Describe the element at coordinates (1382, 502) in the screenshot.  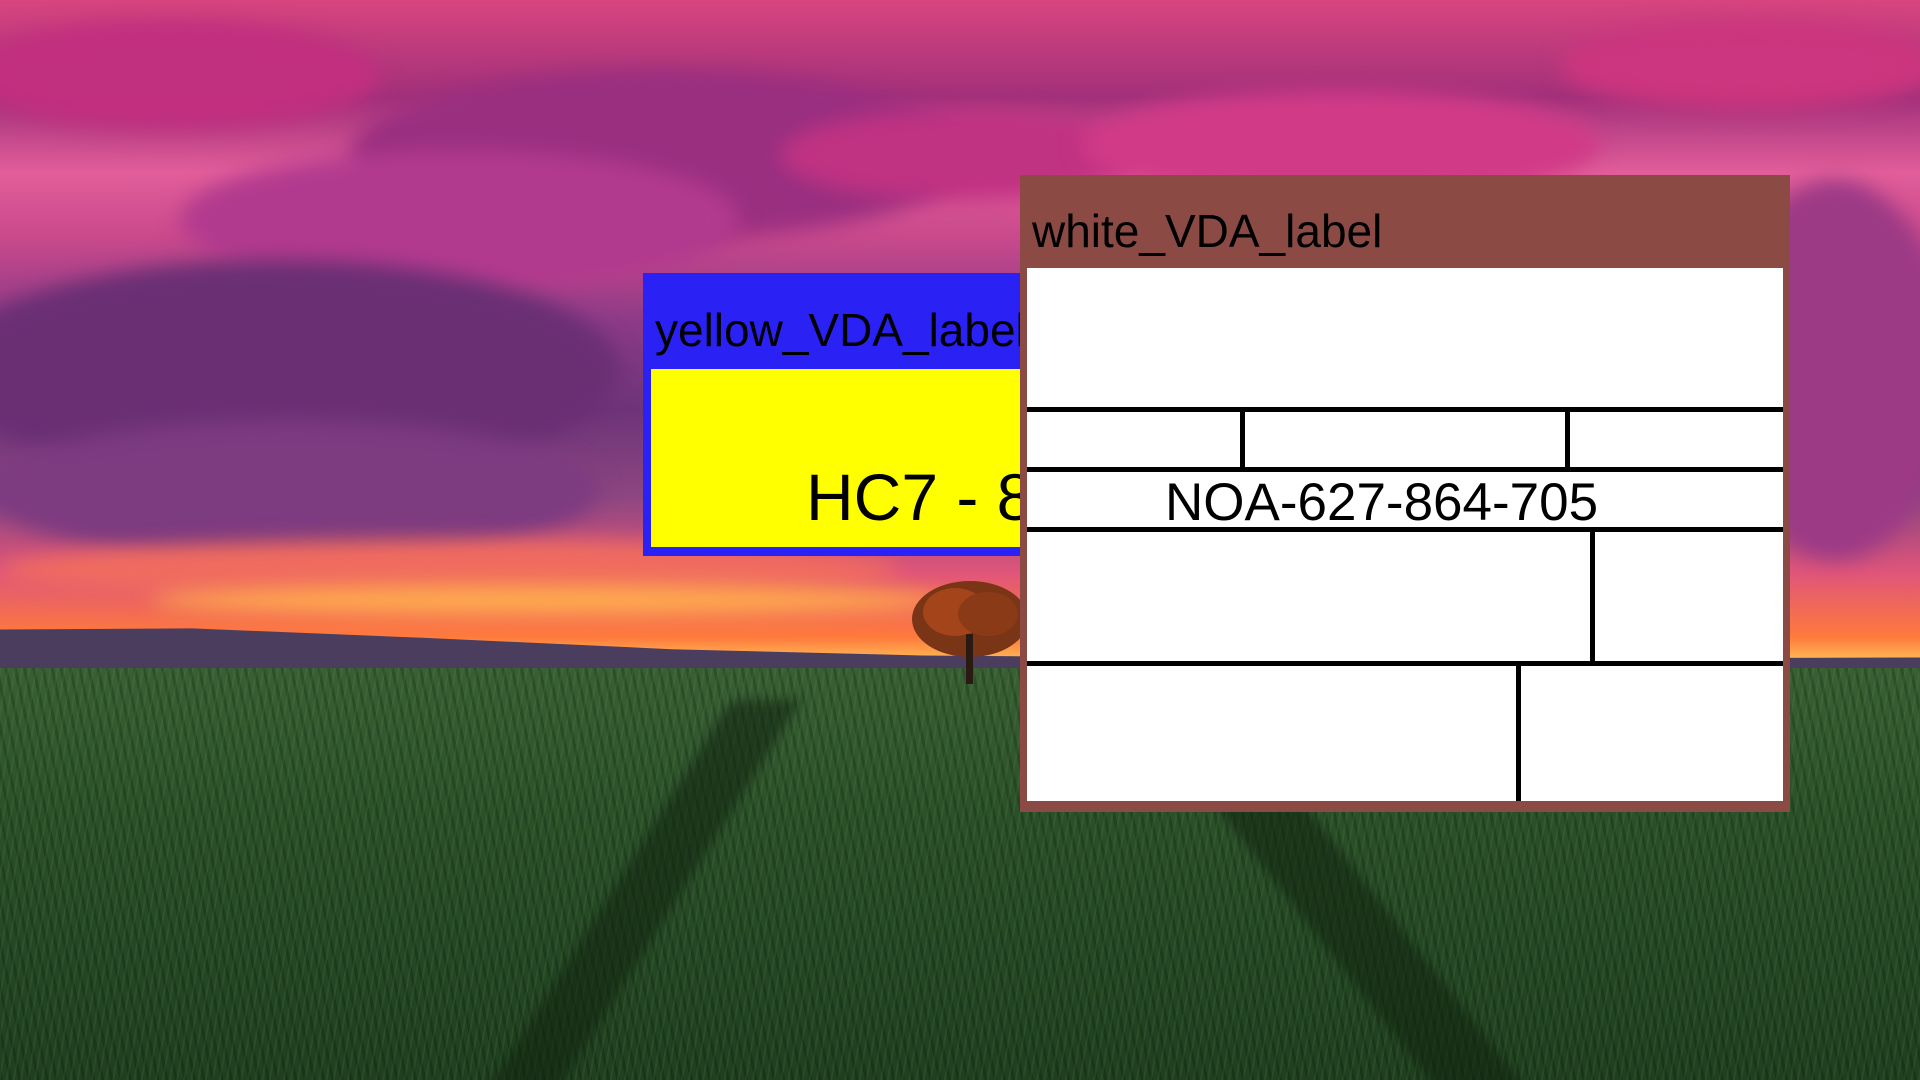
I see `white-label-code: NOA-627-864-705` at that location.